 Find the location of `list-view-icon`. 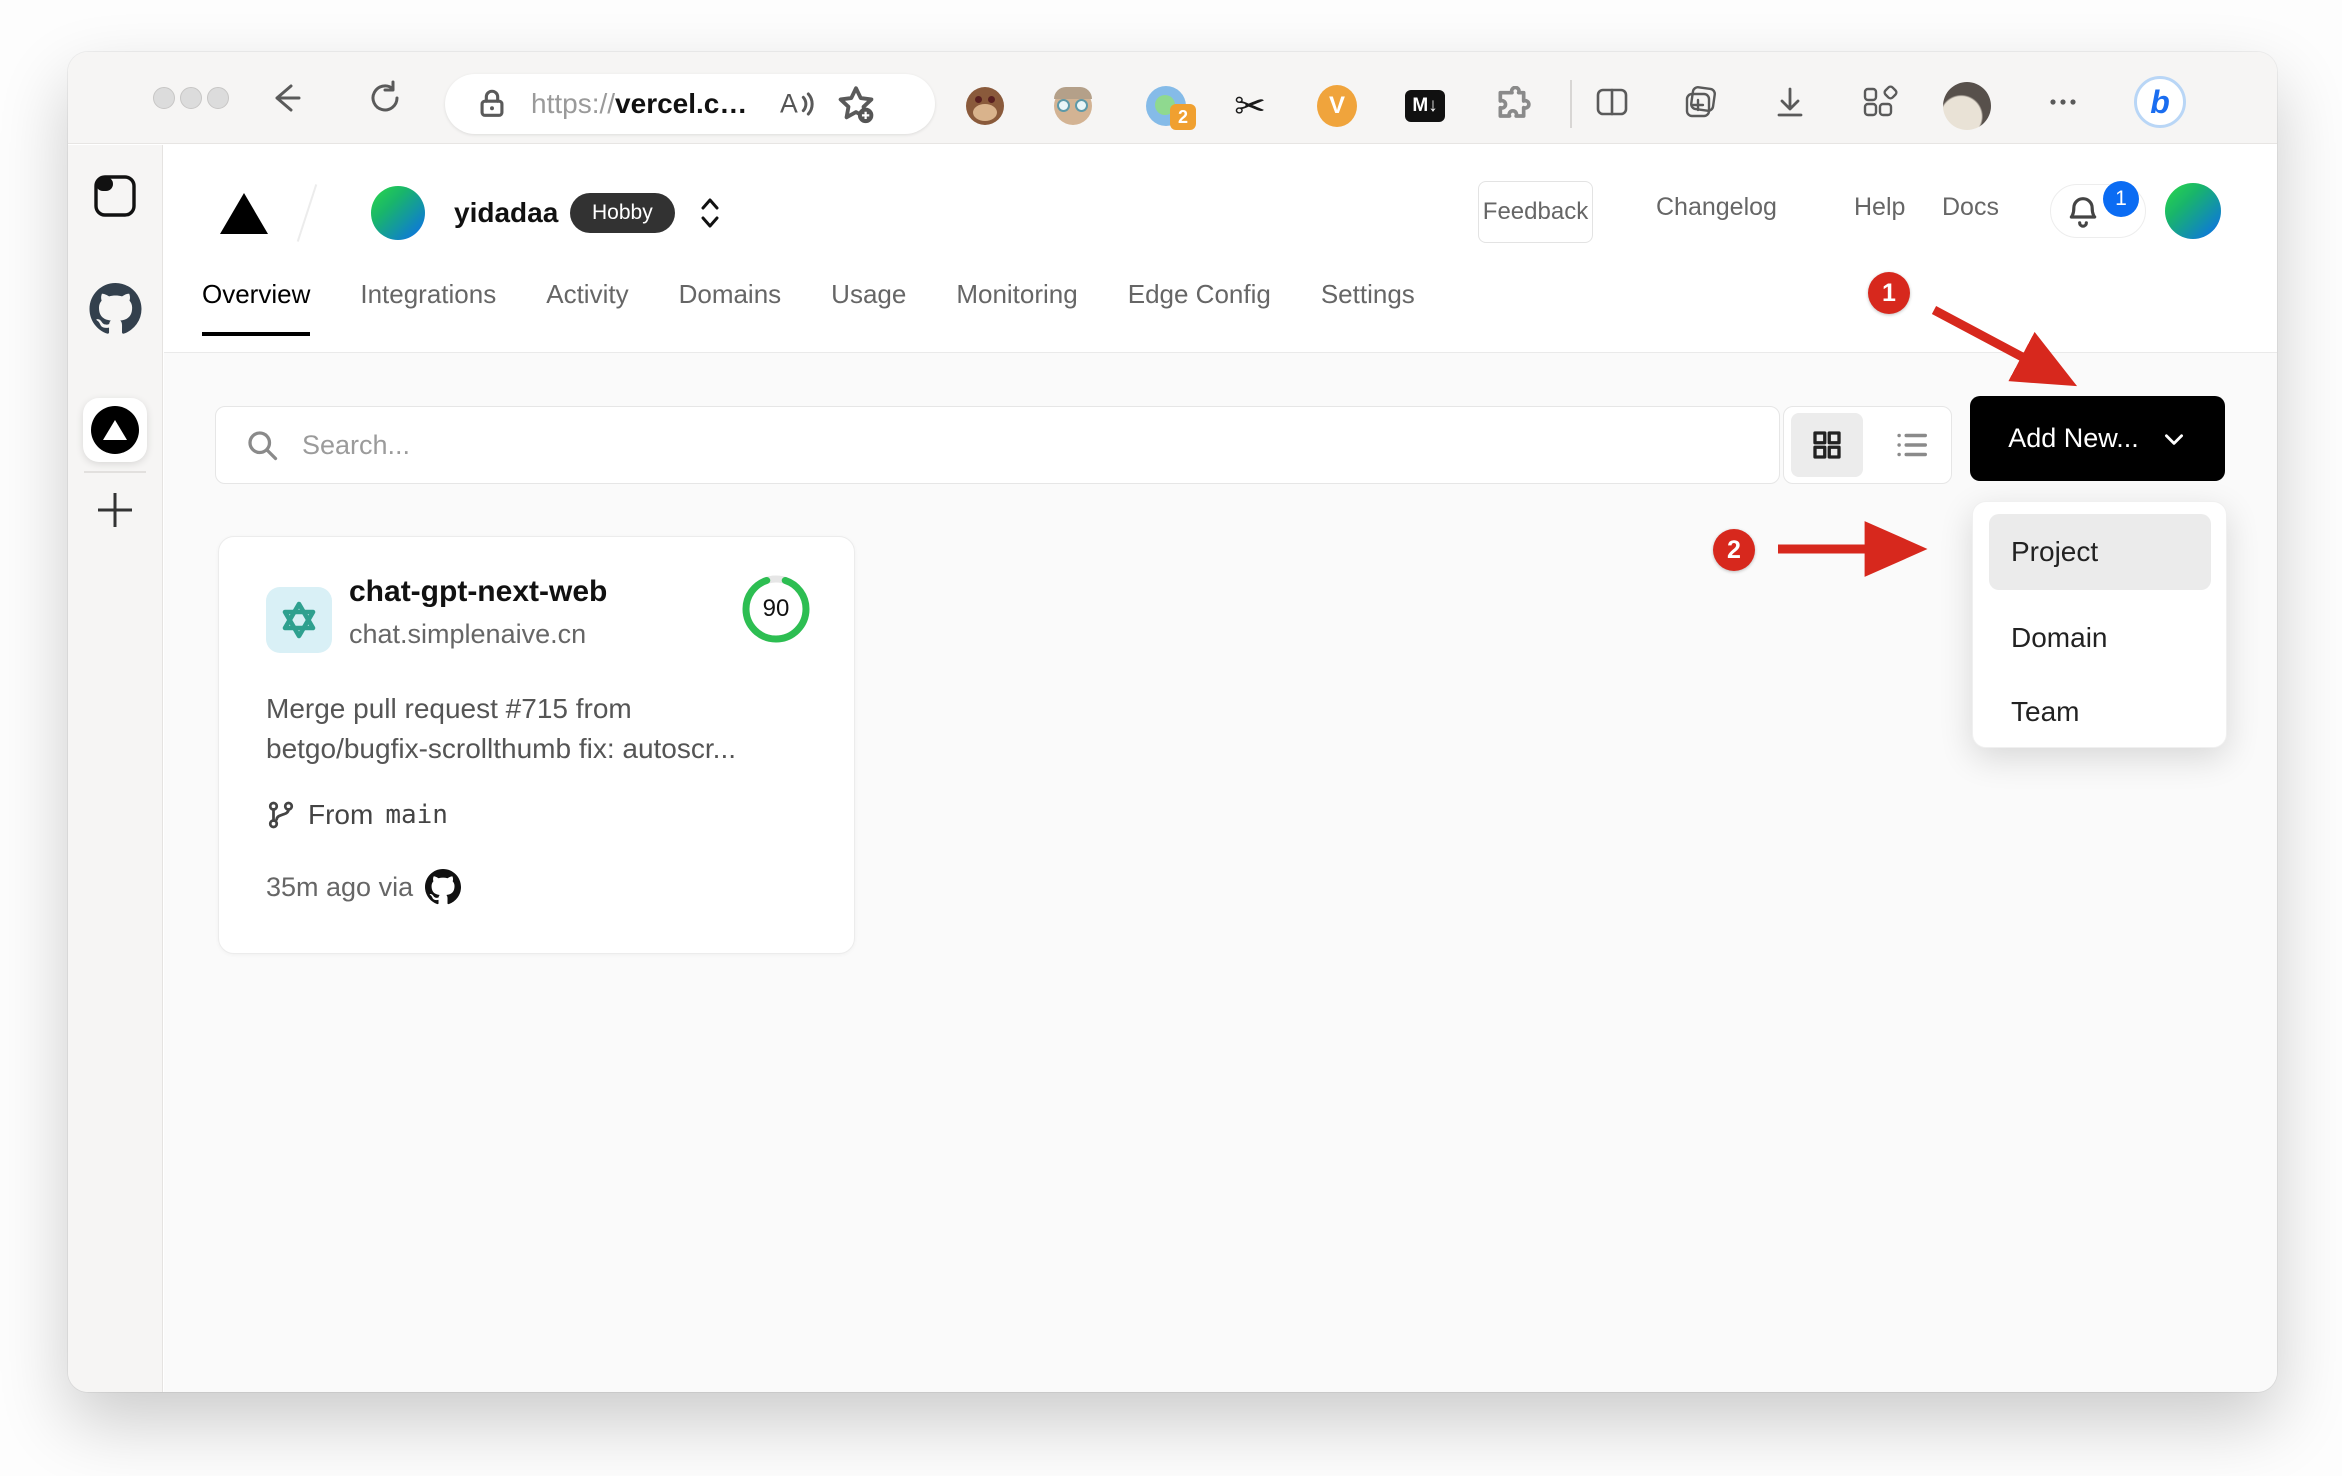

list-view-icon is located at coordinates (1912, 445).